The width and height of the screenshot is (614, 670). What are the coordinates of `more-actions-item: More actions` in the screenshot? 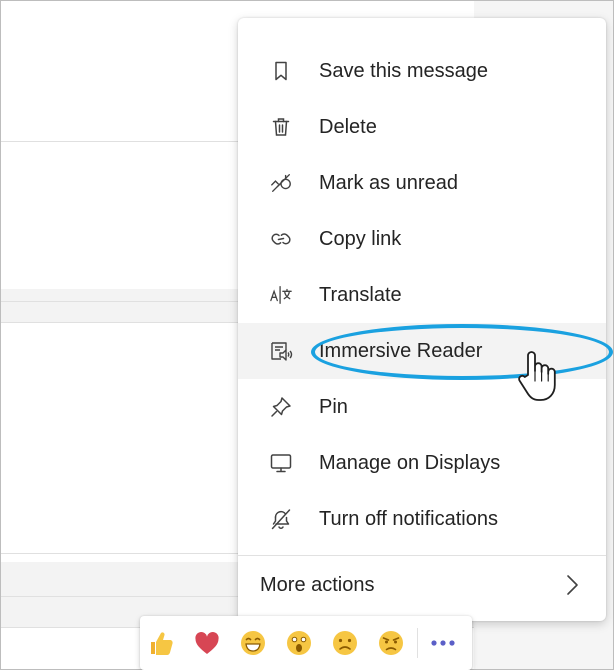 It's located at (422, 585).